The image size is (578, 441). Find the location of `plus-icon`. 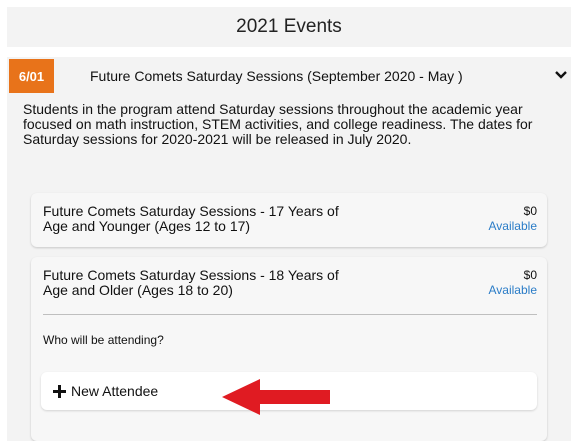

plus-icon is located at coordinates (59, 391).